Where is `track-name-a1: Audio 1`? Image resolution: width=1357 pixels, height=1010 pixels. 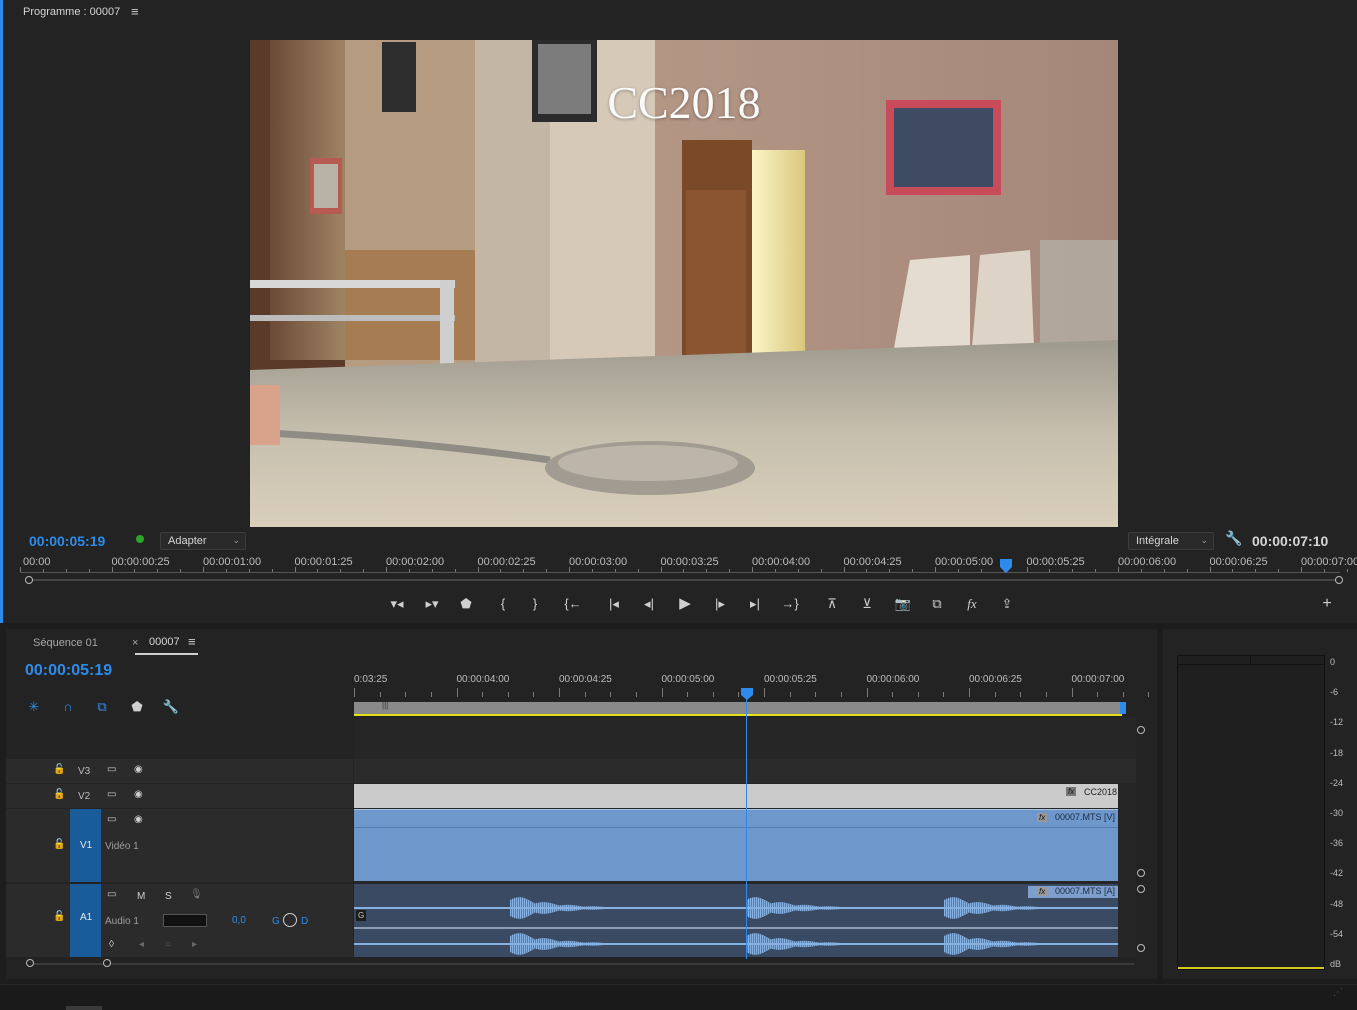
track-name-a1: Audio 1 is located at coordinates (122, 921).